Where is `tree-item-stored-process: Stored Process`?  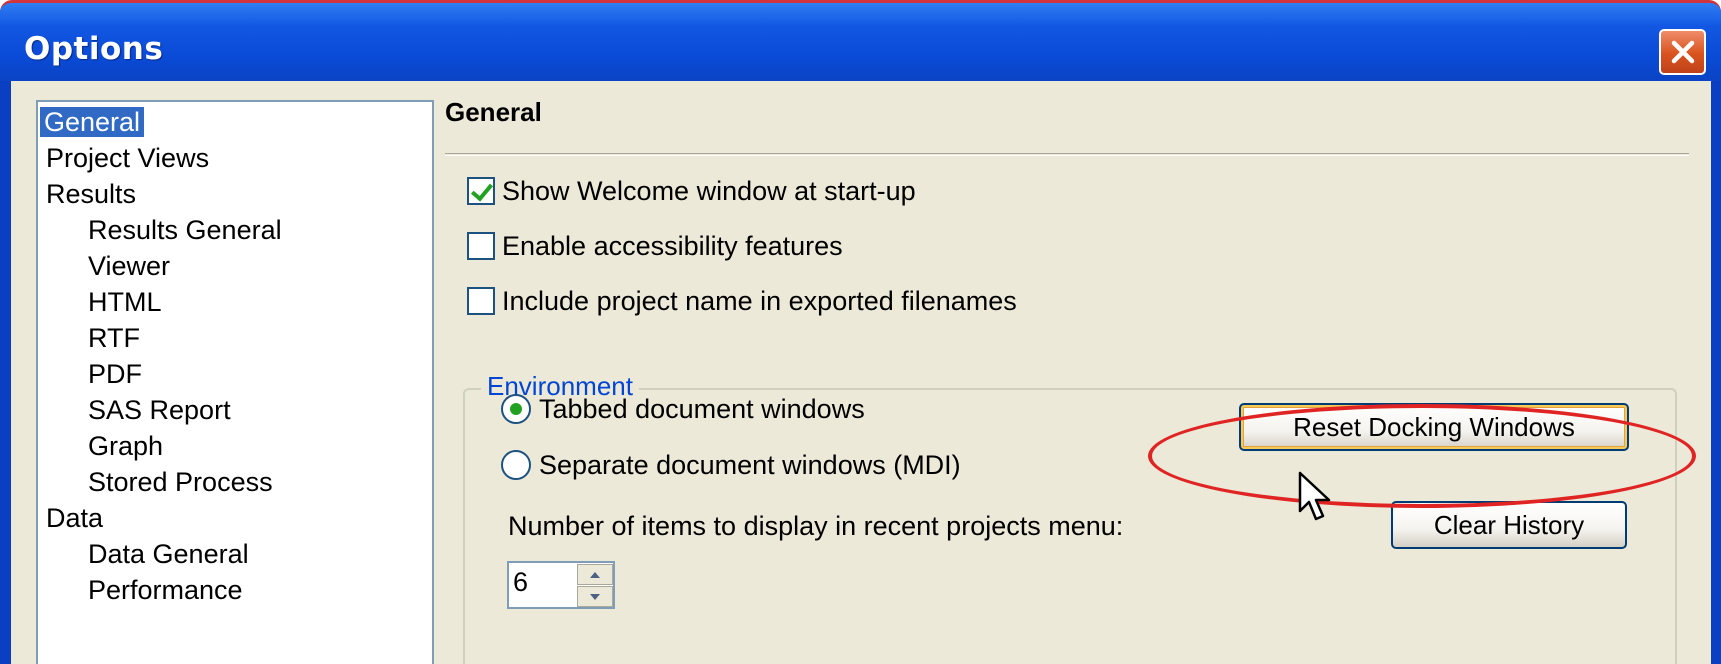 tree-item-stored-process: Stored Process is located at coordinates (180, 482).